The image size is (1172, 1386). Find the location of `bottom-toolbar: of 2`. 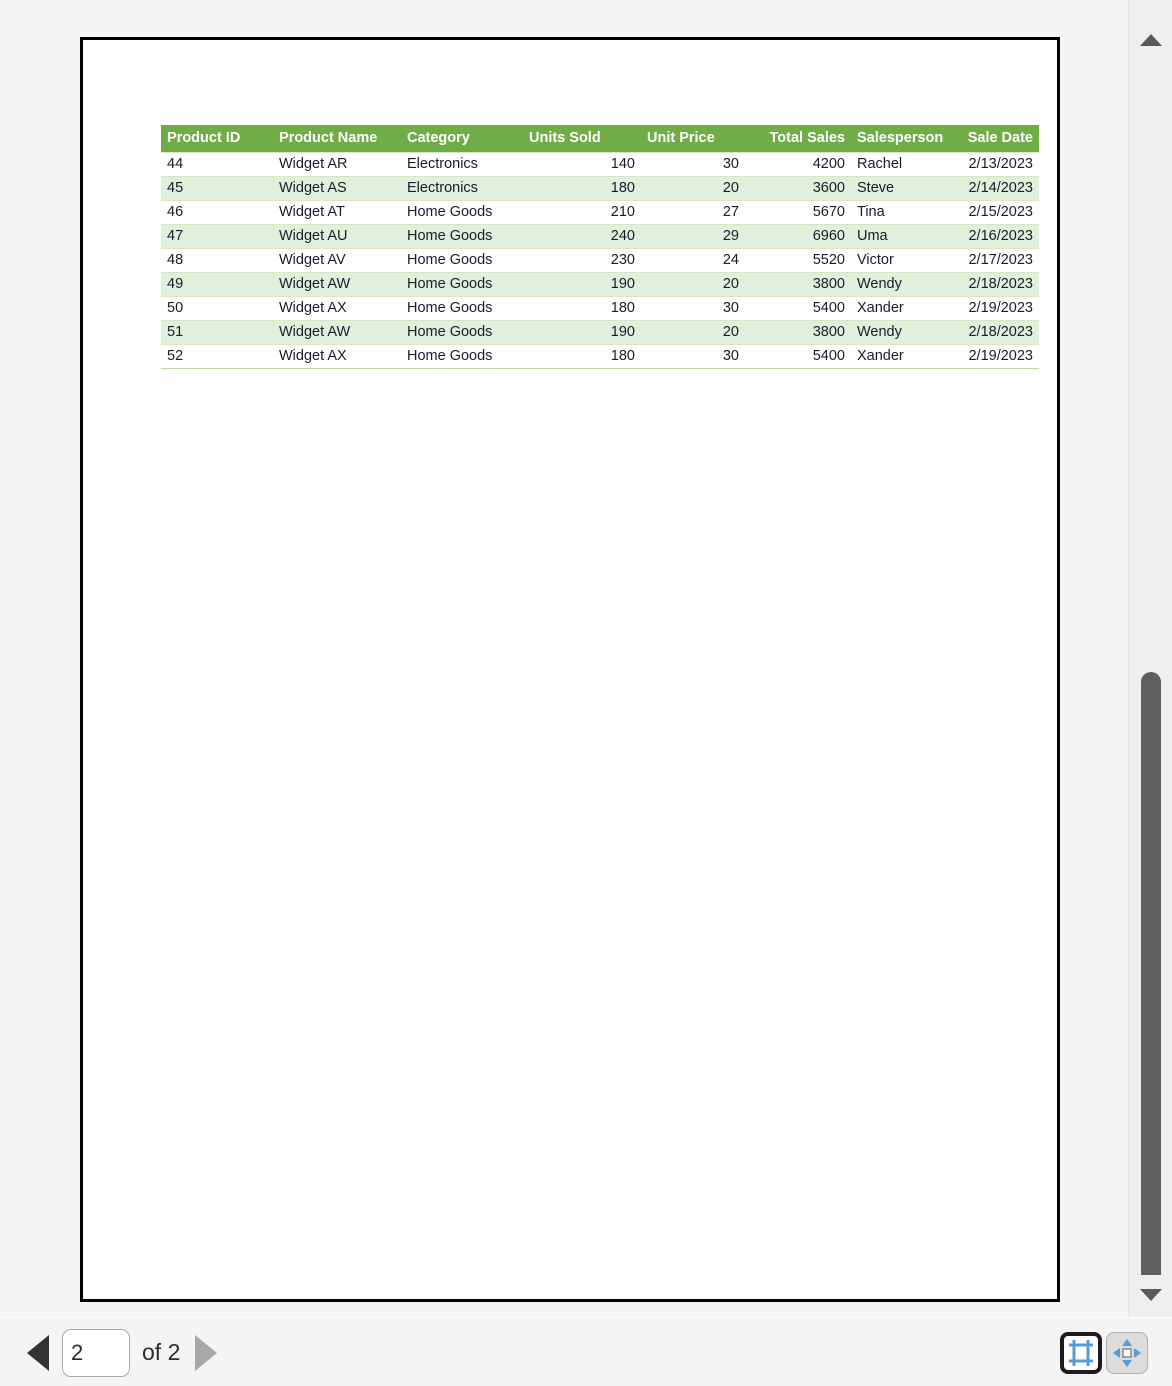

bottom-toolbar: of 2 is located at coordinates (586, 1351).